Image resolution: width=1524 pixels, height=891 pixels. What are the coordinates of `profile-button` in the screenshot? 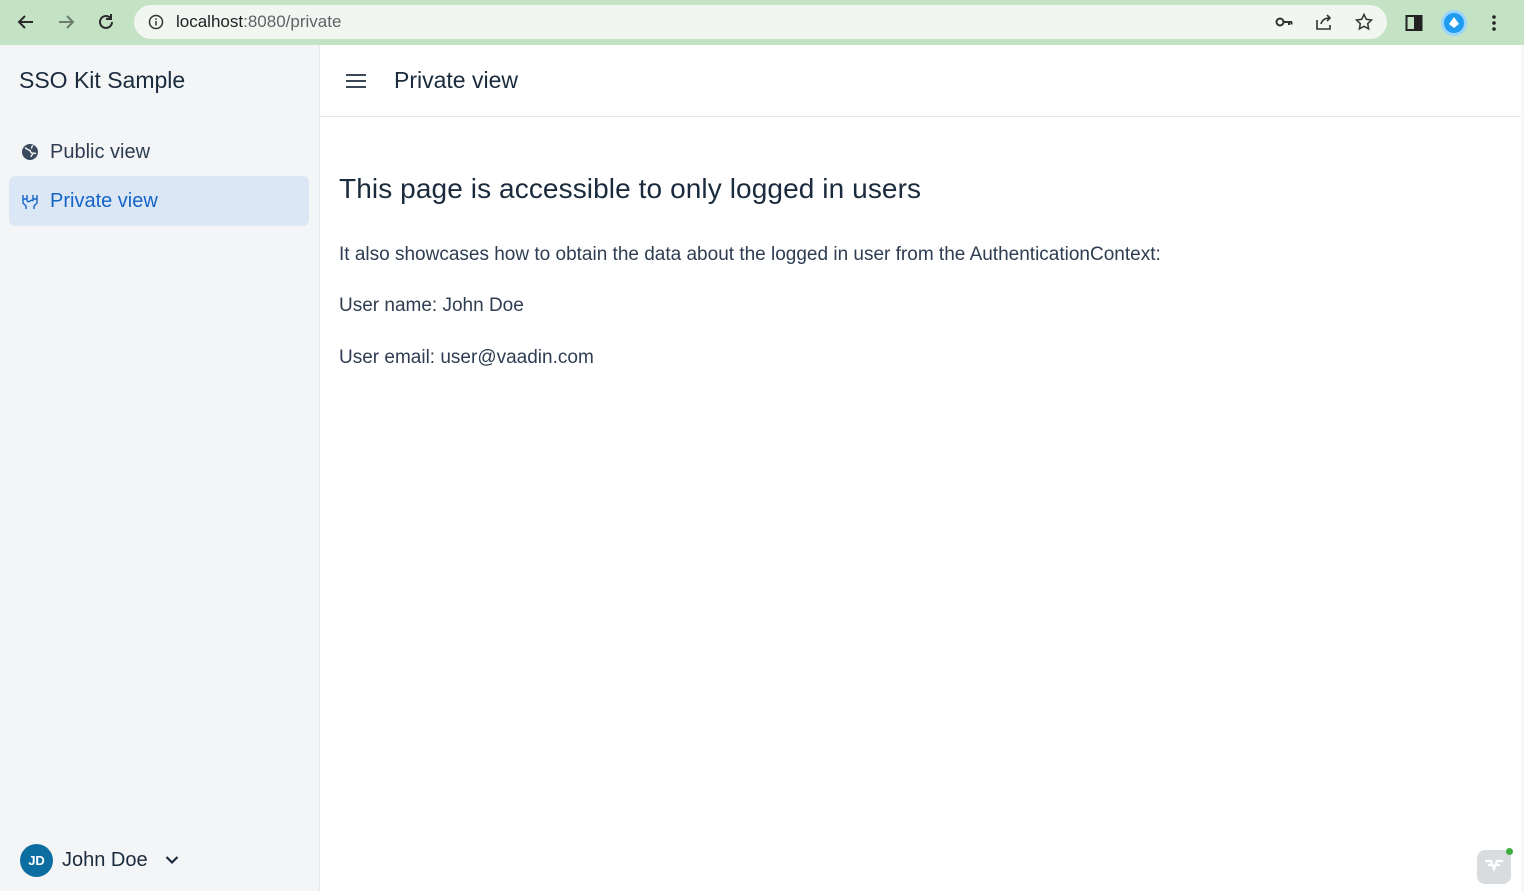 It's located at (1454, 23).